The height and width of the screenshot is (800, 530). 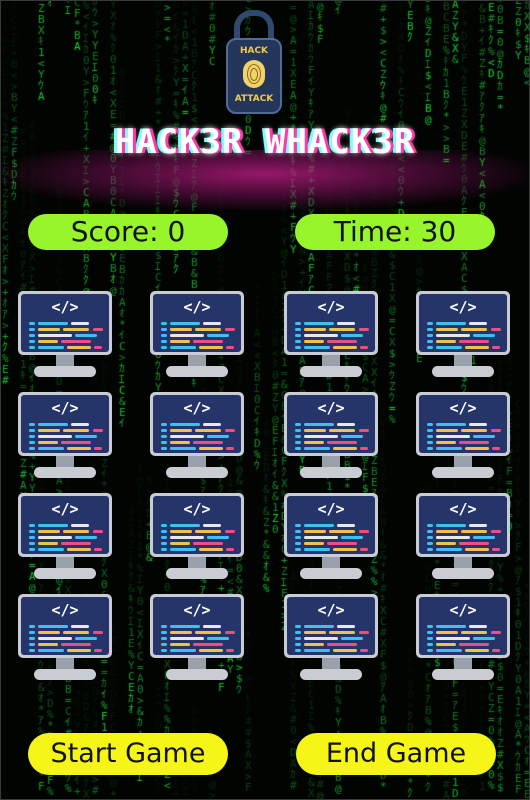 I want to click on start-game-button: Start Game, so click(x=128, y=754).